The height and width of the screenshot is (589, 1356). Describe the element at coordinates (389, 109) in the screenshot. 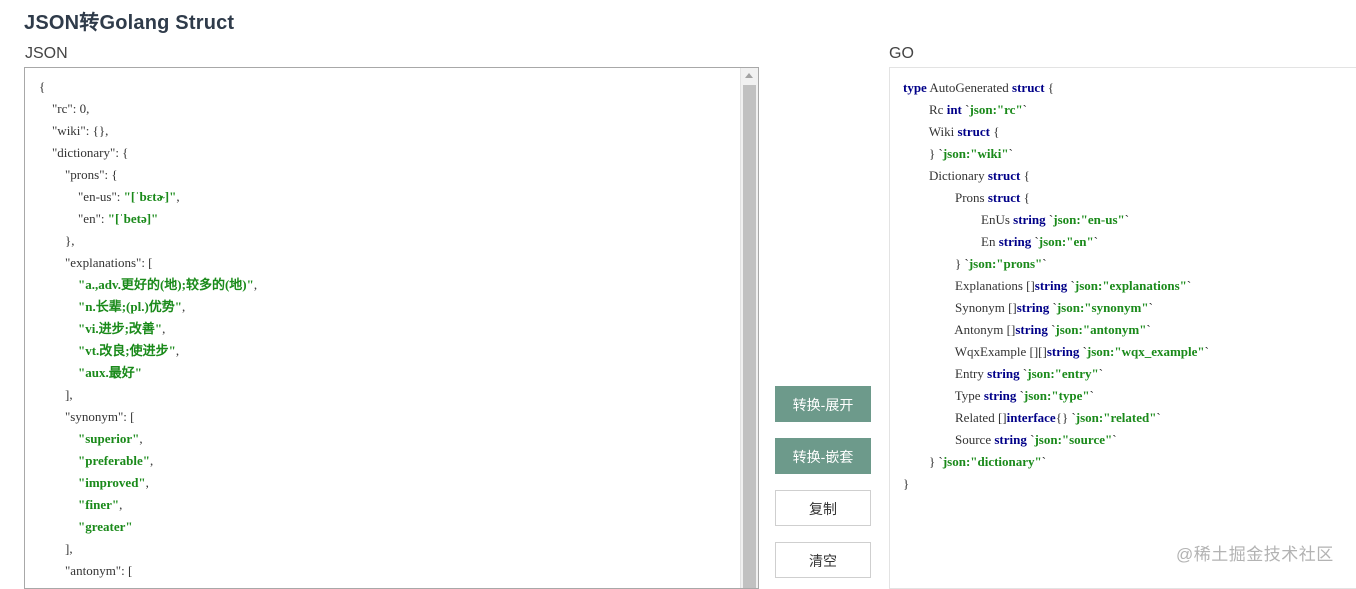

I see `json-code-line: "rc": 0,` at that location.